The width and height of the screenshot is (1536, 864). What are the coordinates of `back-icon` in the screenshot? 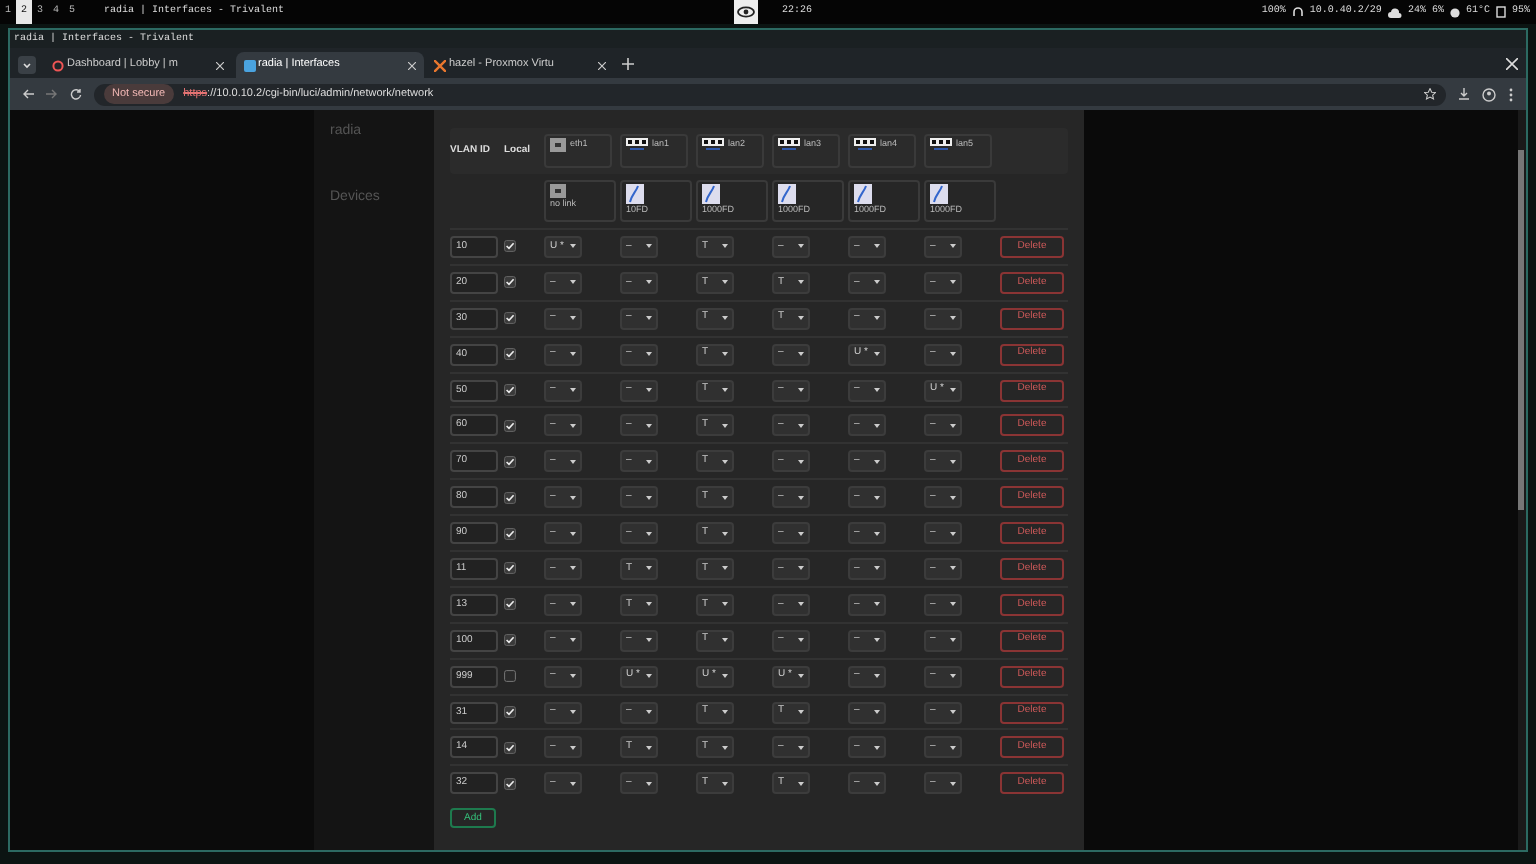 It's located at (28, 94).